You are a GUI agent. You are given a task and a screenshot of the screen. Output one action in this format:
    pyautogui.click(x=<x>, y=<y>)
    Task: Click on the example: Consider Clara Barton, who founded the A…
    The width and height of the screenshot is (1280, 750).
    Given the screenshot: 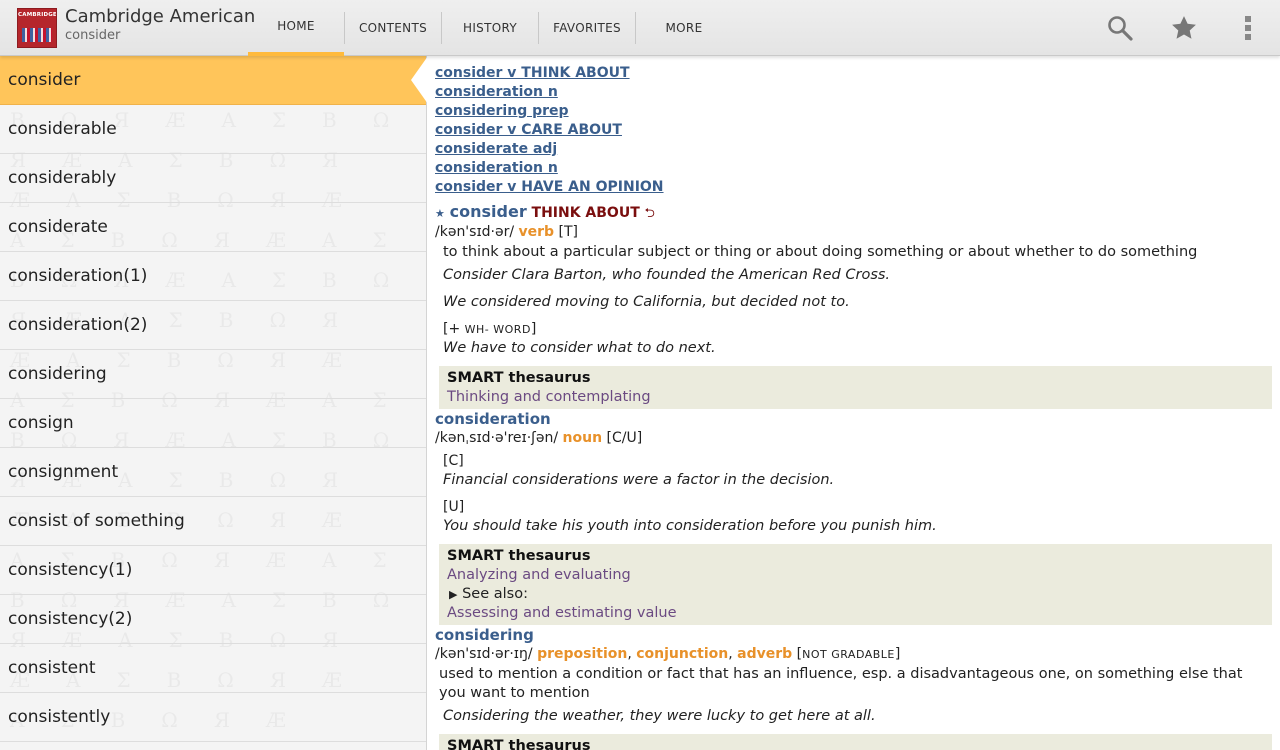 What is the action you would take?
    pyautogui.click(x=667, y=275)
    